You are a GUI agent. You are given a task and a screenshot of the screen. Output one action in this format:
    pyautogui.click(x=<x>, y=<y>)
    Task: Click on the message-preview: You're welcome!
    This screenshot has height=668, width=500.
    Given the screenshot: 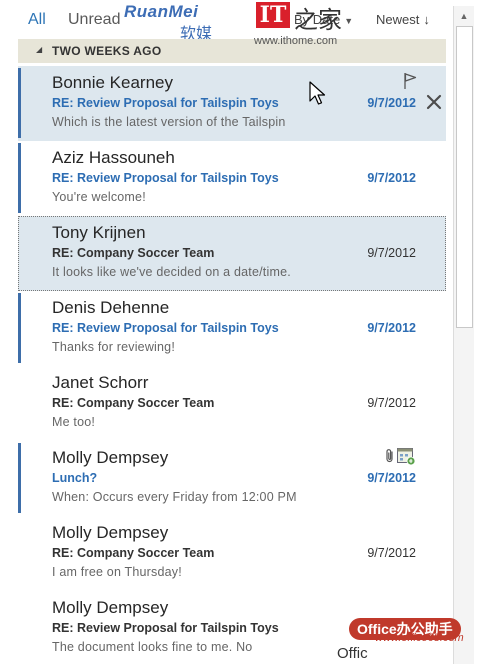 What is the action you would take?
    pyautogui.click(x=99, y=197)
    